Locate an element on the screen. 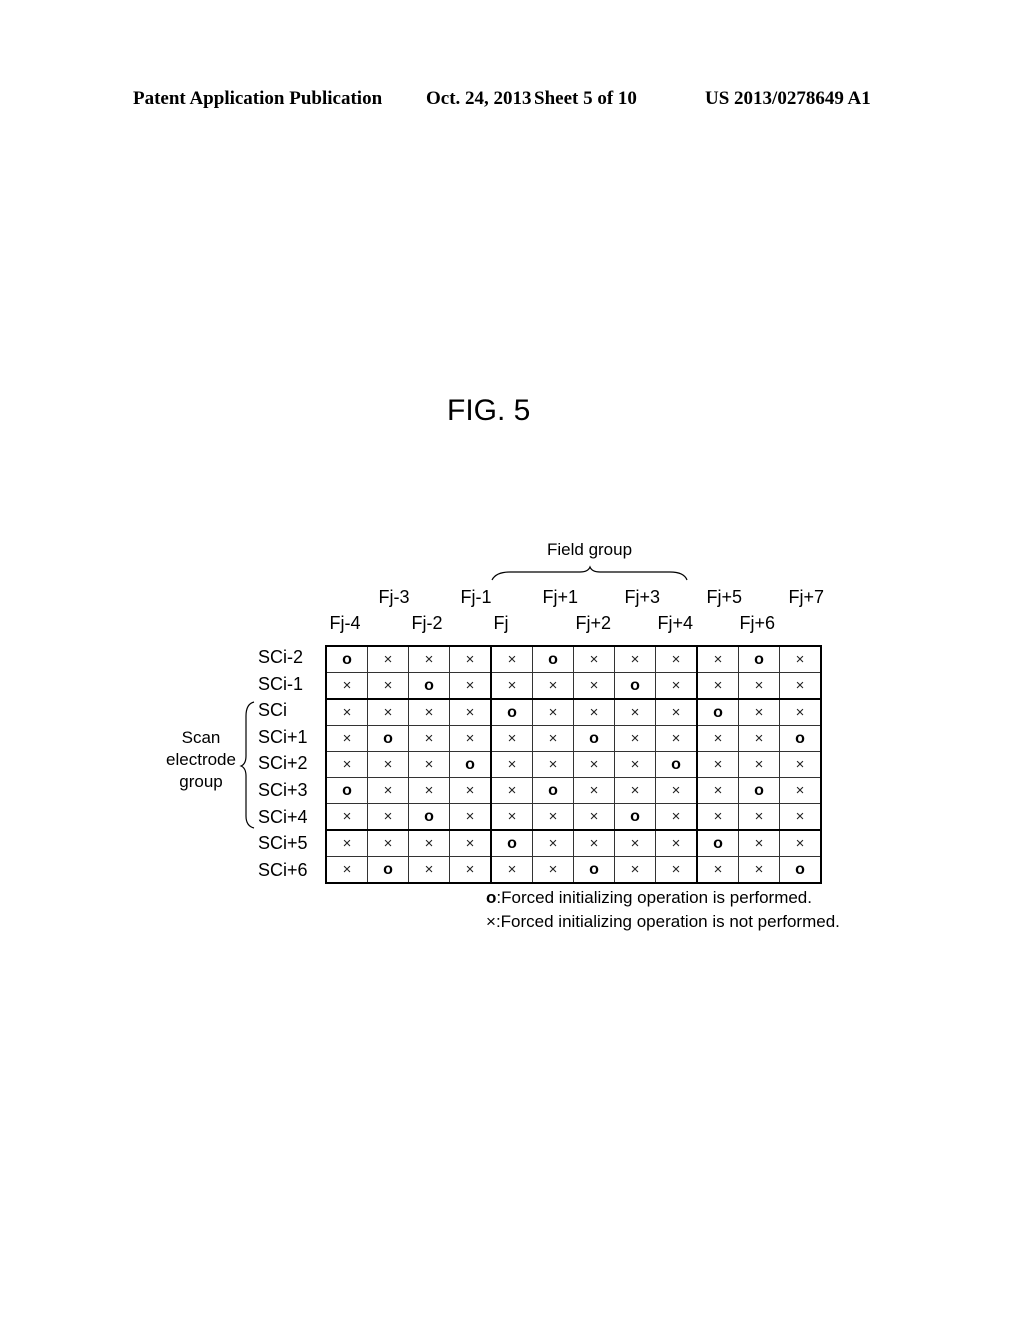 This screenshot has height=1320, width=1024. scan-label-line-3: group is located at coordinates (201, 781).